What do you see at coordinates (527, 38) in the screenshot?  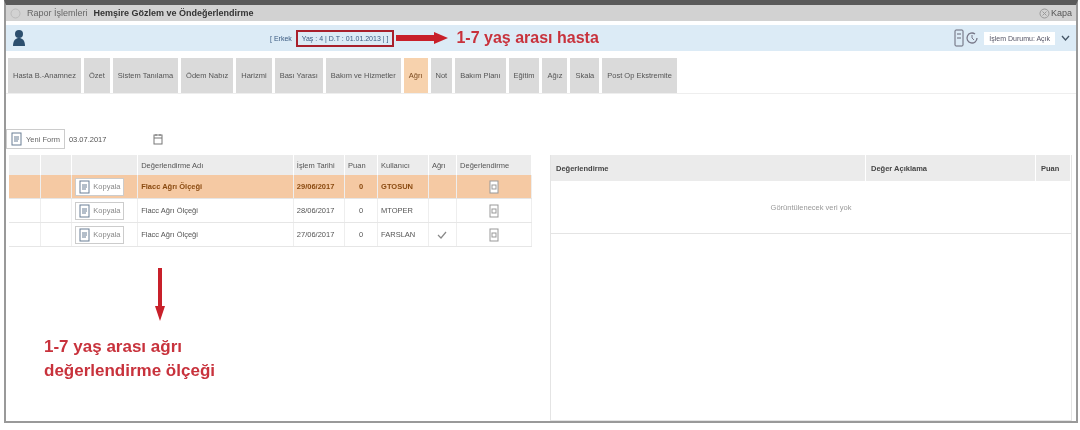 I see `annotation-text: 1-7 yaş arası hasta` at bounding box center [527, 38].